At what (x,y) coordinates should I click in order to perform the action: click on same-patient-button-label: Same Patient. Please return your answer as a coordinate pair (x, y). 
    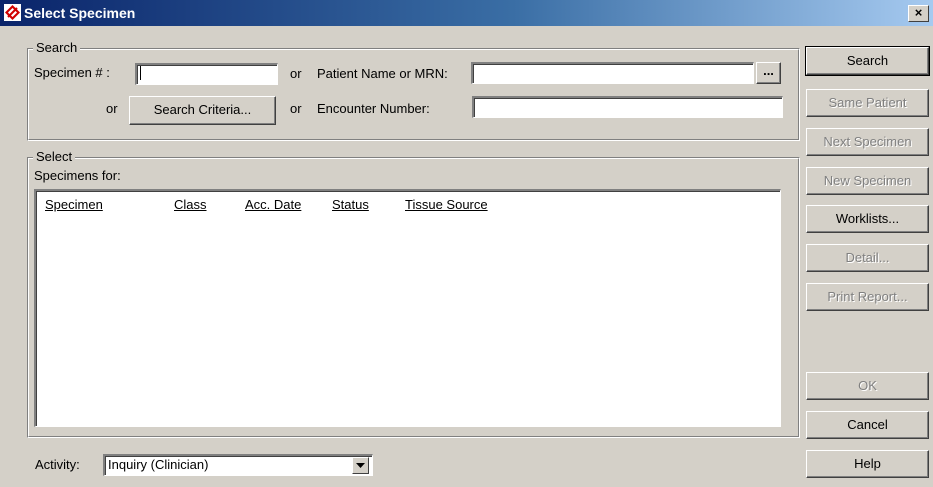
    Looking at the image, I should click on (867, 102).